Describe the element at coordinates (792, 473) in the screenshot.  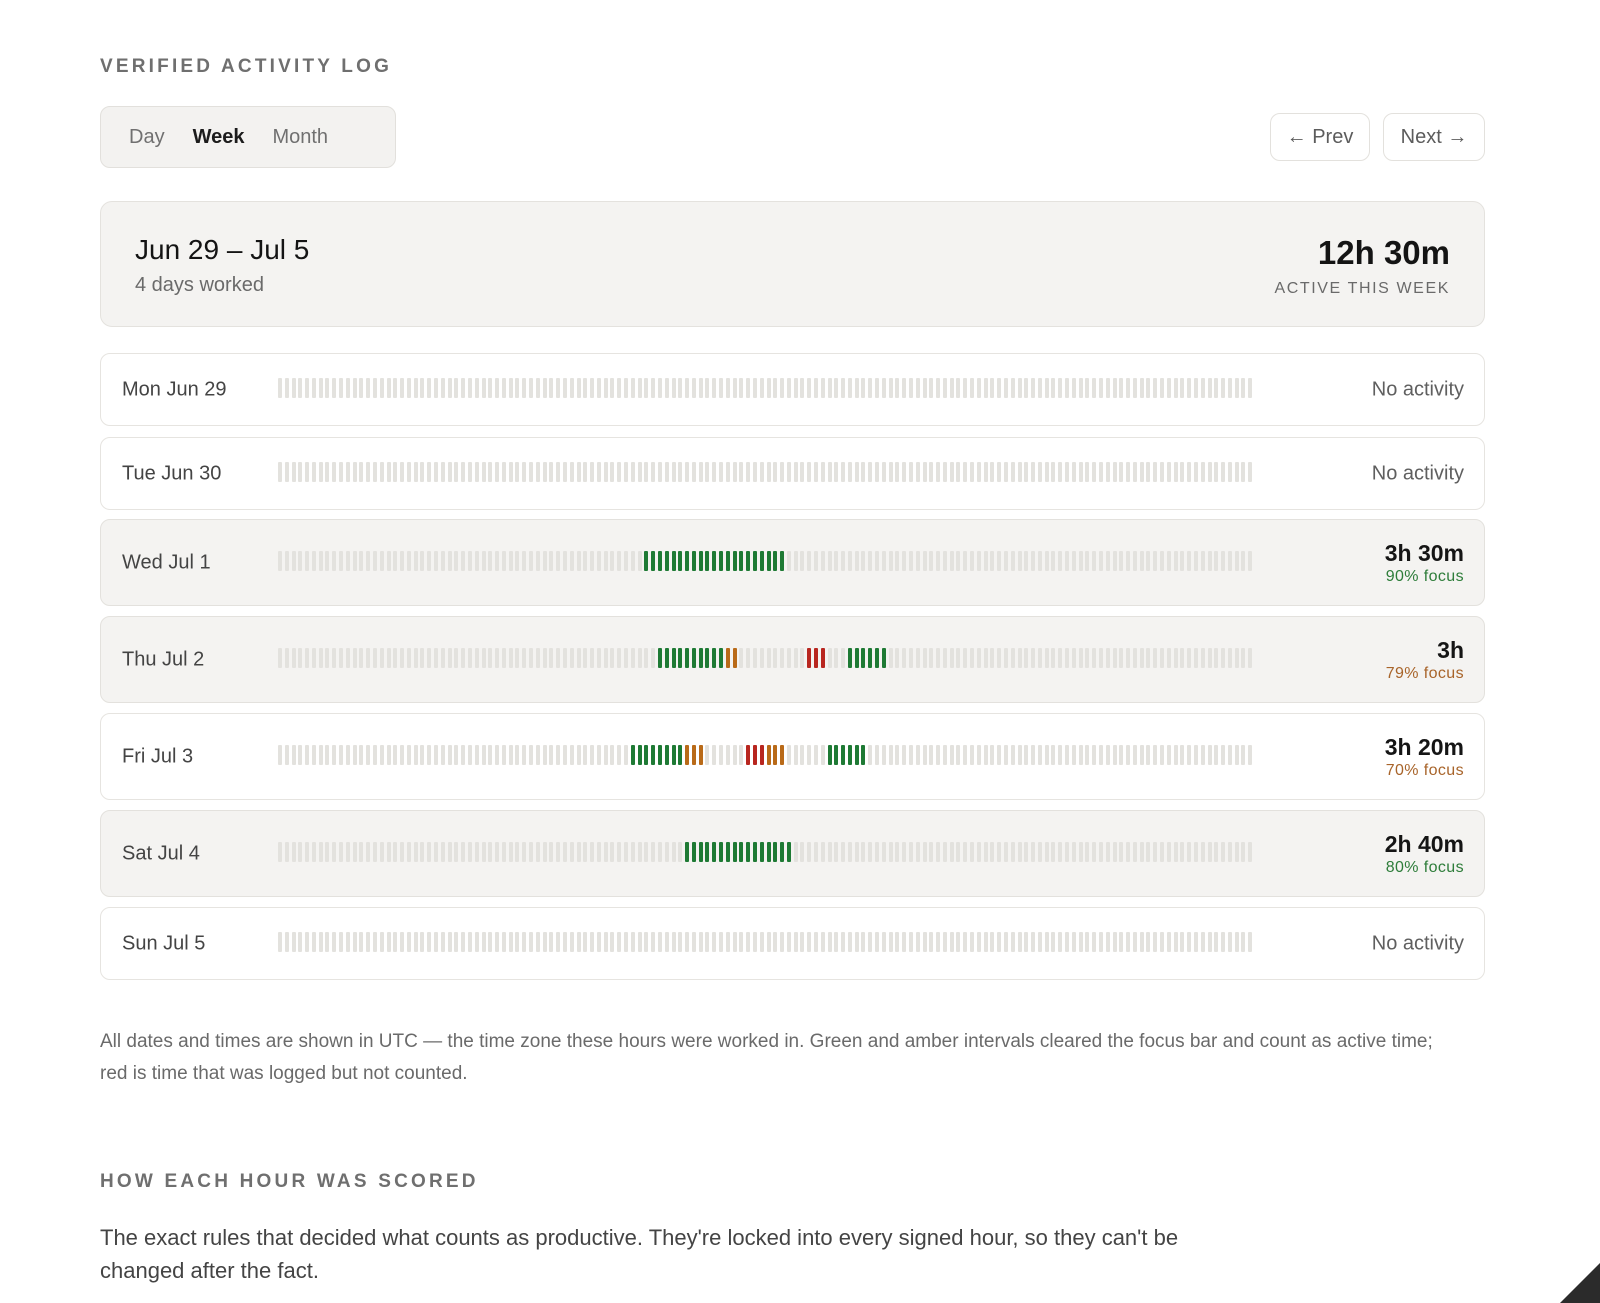
I see `day-row: Tue Jun 30 No activity` at that location.